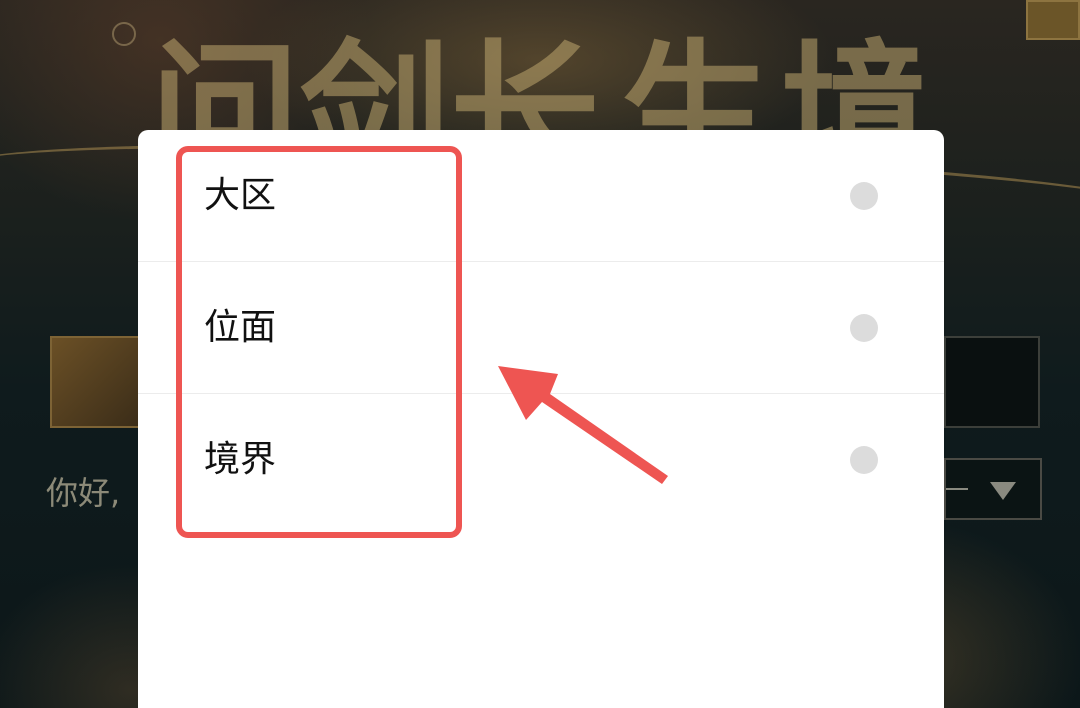  What do you see at coordinates (83, 493) in the screenshot?
I see `background-greeting-text: 你好,` at bounding box center [83, 493].